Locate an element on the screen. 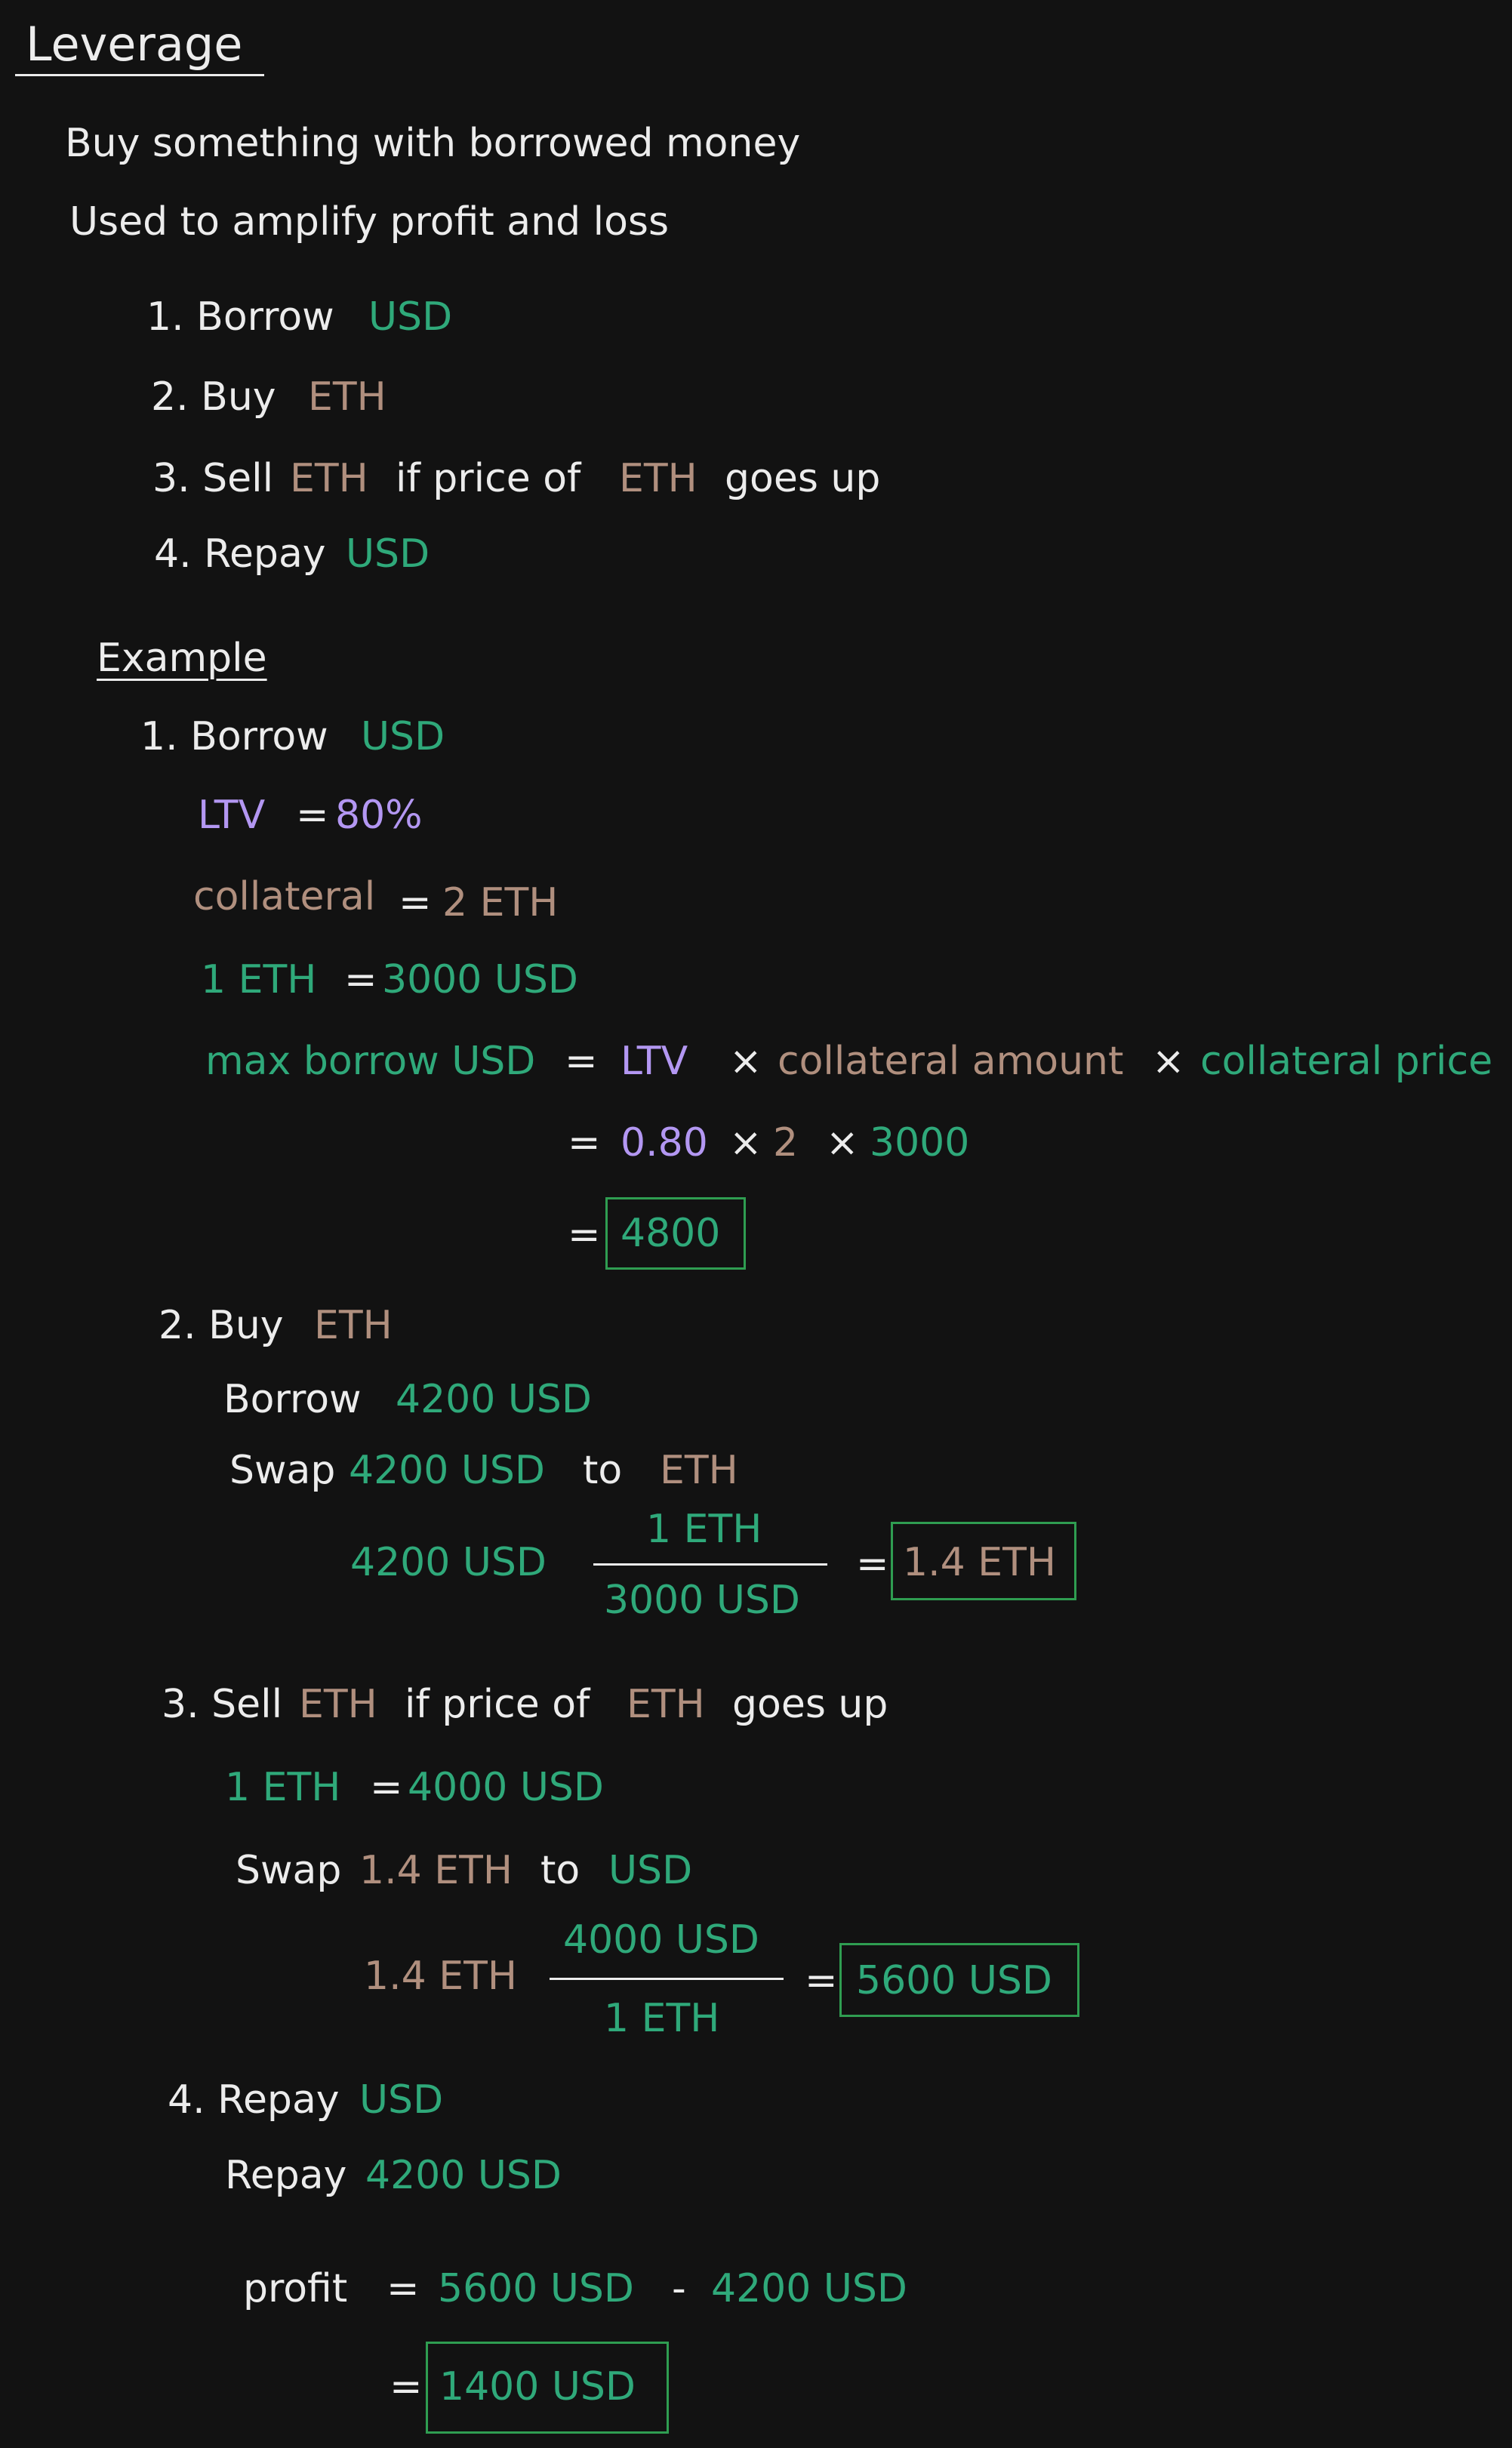 The image size is (1512, 2448). conversion-2-equals: = is located at coordinates (821, 1980).